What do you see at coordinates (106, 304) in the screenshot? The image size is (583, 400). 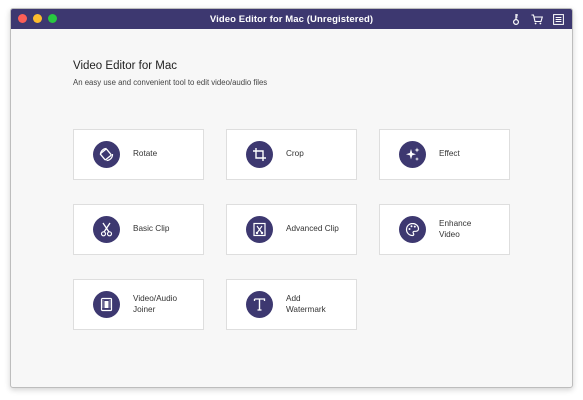 I see `film-joiner-icon` at bounding box center [106, 304].